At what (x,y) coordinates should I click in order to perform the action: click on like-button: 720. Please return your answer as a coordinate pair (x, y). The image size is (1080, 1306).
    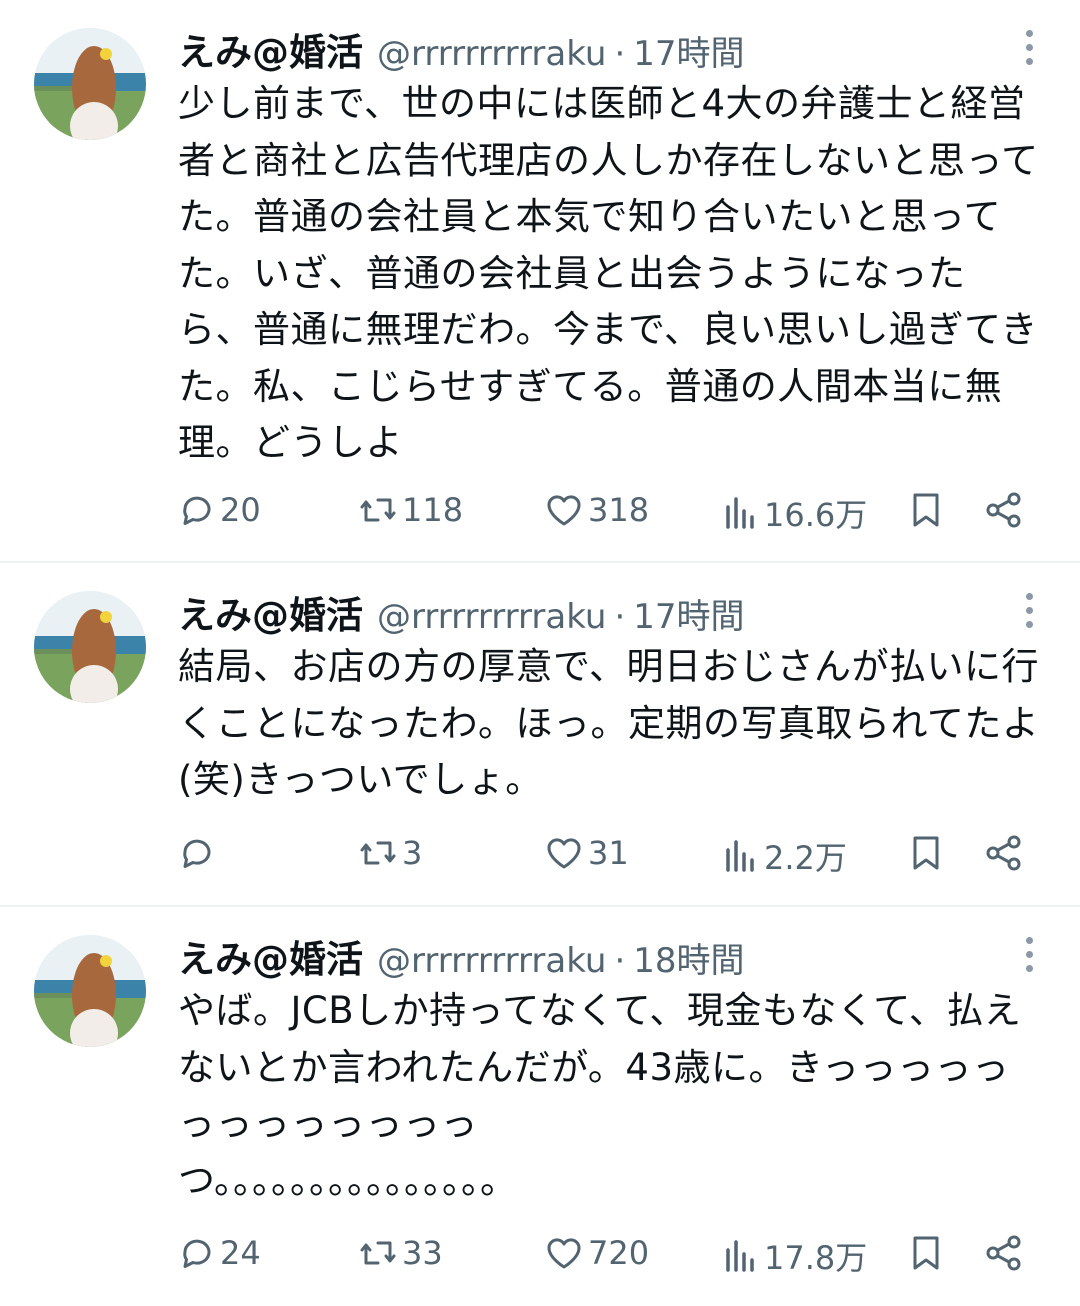
    Looking at the image, I should click on (596, 1253).